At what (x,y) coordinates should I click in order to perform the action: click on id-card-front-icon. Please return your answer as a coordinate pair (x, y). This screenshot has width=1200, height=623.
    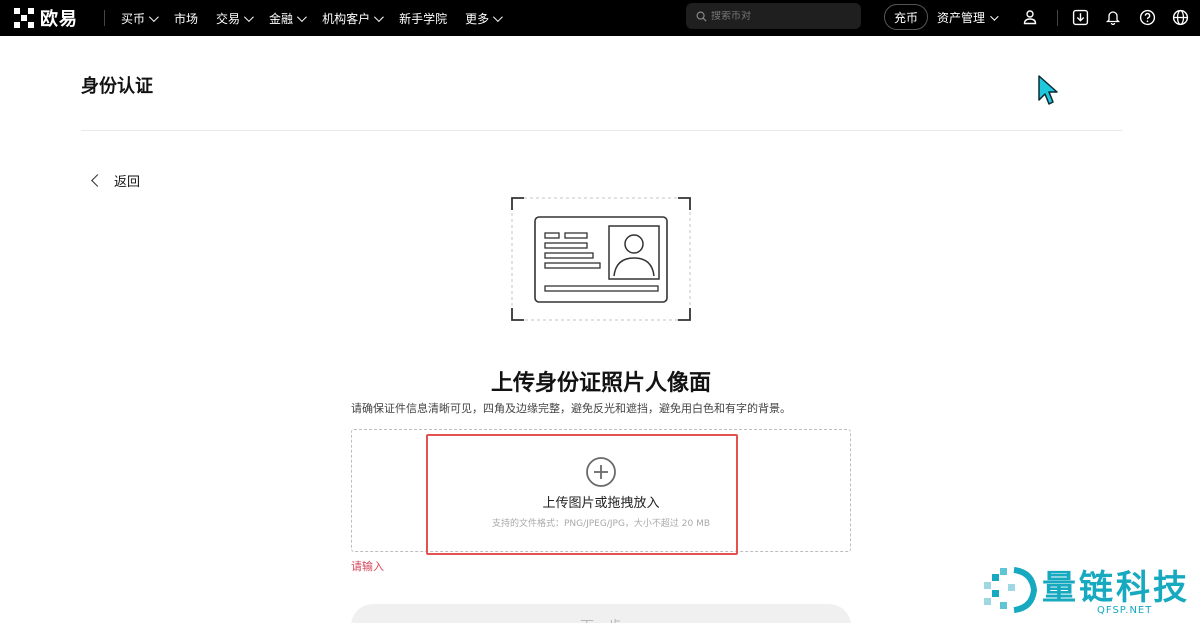
    Looking at the image, I should click on (601, 259).